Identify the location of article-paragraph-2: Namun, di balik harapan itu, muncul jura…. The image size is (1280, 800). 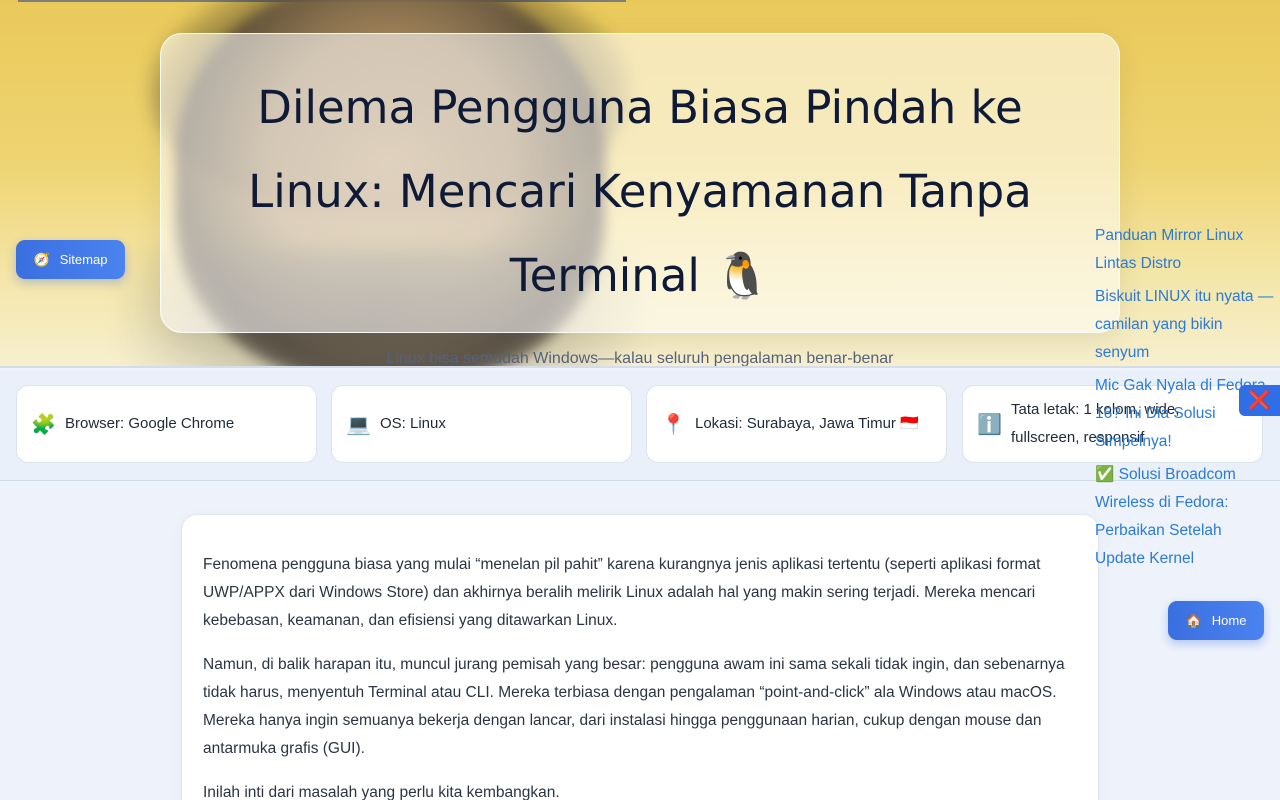
(634, 706).